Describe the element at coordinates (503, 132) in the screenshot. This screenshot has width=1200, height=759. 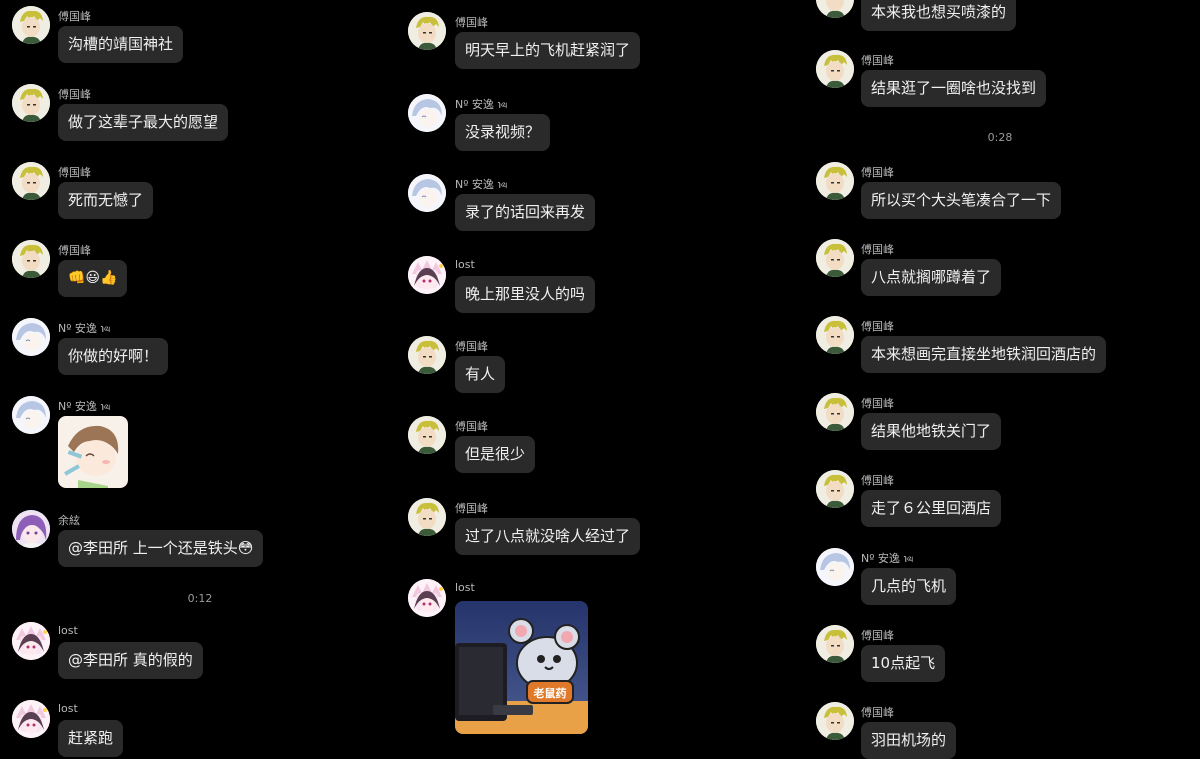
I see `message-bubble: 没录视频？` at that location.